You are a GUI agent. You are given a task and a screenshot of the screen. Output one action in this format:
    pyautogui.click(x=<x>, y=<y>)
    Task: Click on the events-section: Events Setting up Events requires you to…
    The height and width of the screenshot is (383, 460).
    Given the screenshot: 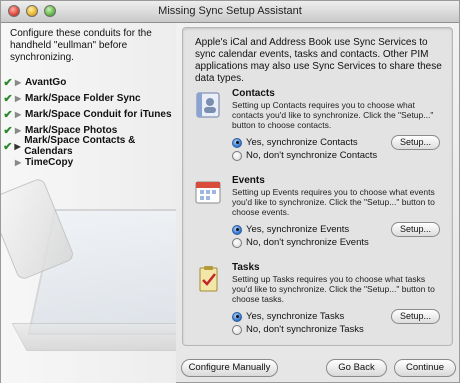 What is the action you would take?
    pyautogui.click(x=319, y=216)
    